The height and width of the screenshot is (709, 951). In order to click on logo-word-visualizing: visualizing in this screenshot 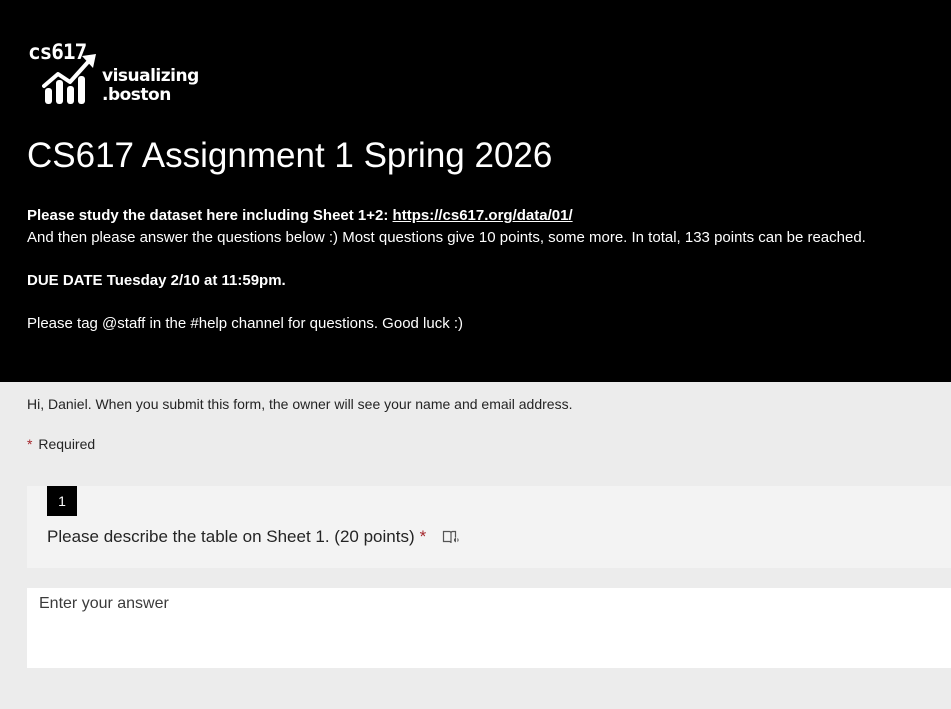, I will do `click(150, 76)`.